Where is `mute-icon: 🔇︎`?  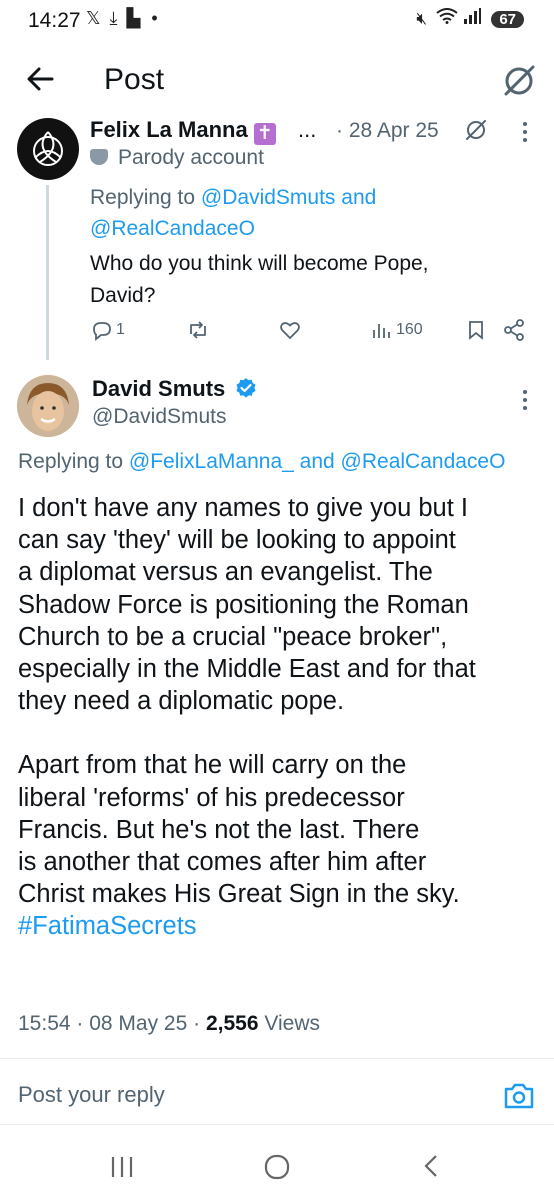
mute-icon: 🔇︎ is located at coordinates (422, 18).